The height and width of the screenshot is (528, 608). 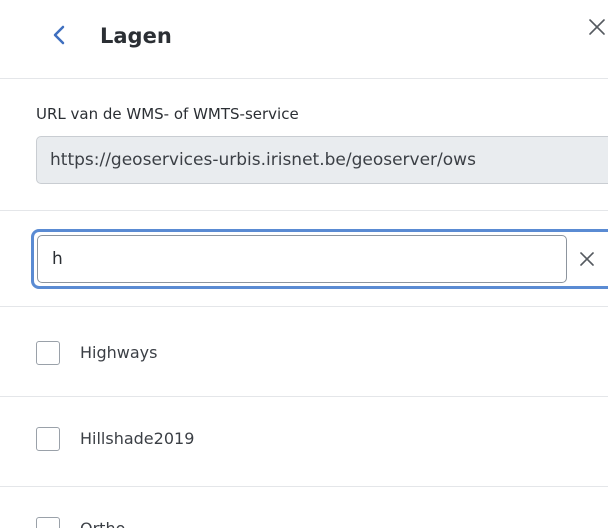 What do you see at coordinates (304, 517) in the screenshot?
I see `layer-item-ortho: Ortho` at bounding box center [304, 517].